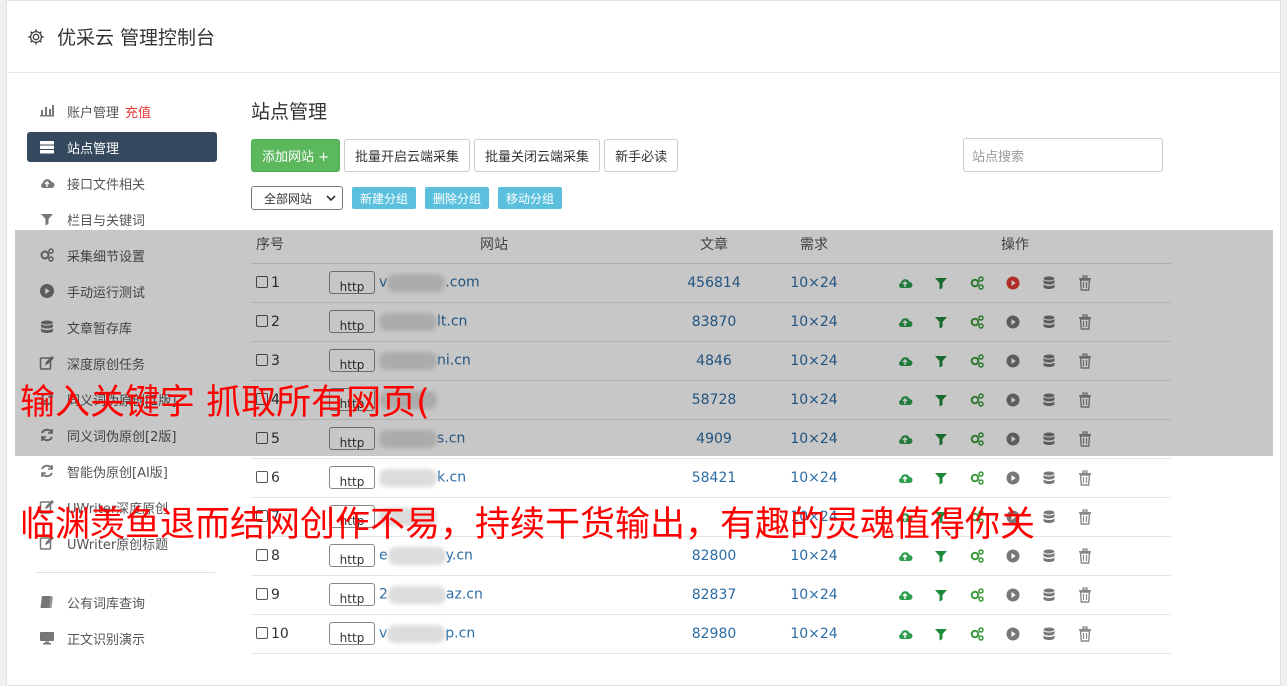 This screenshot has width=1287, height=686. I want to click on bar-chart-icon, so click(47, 111).